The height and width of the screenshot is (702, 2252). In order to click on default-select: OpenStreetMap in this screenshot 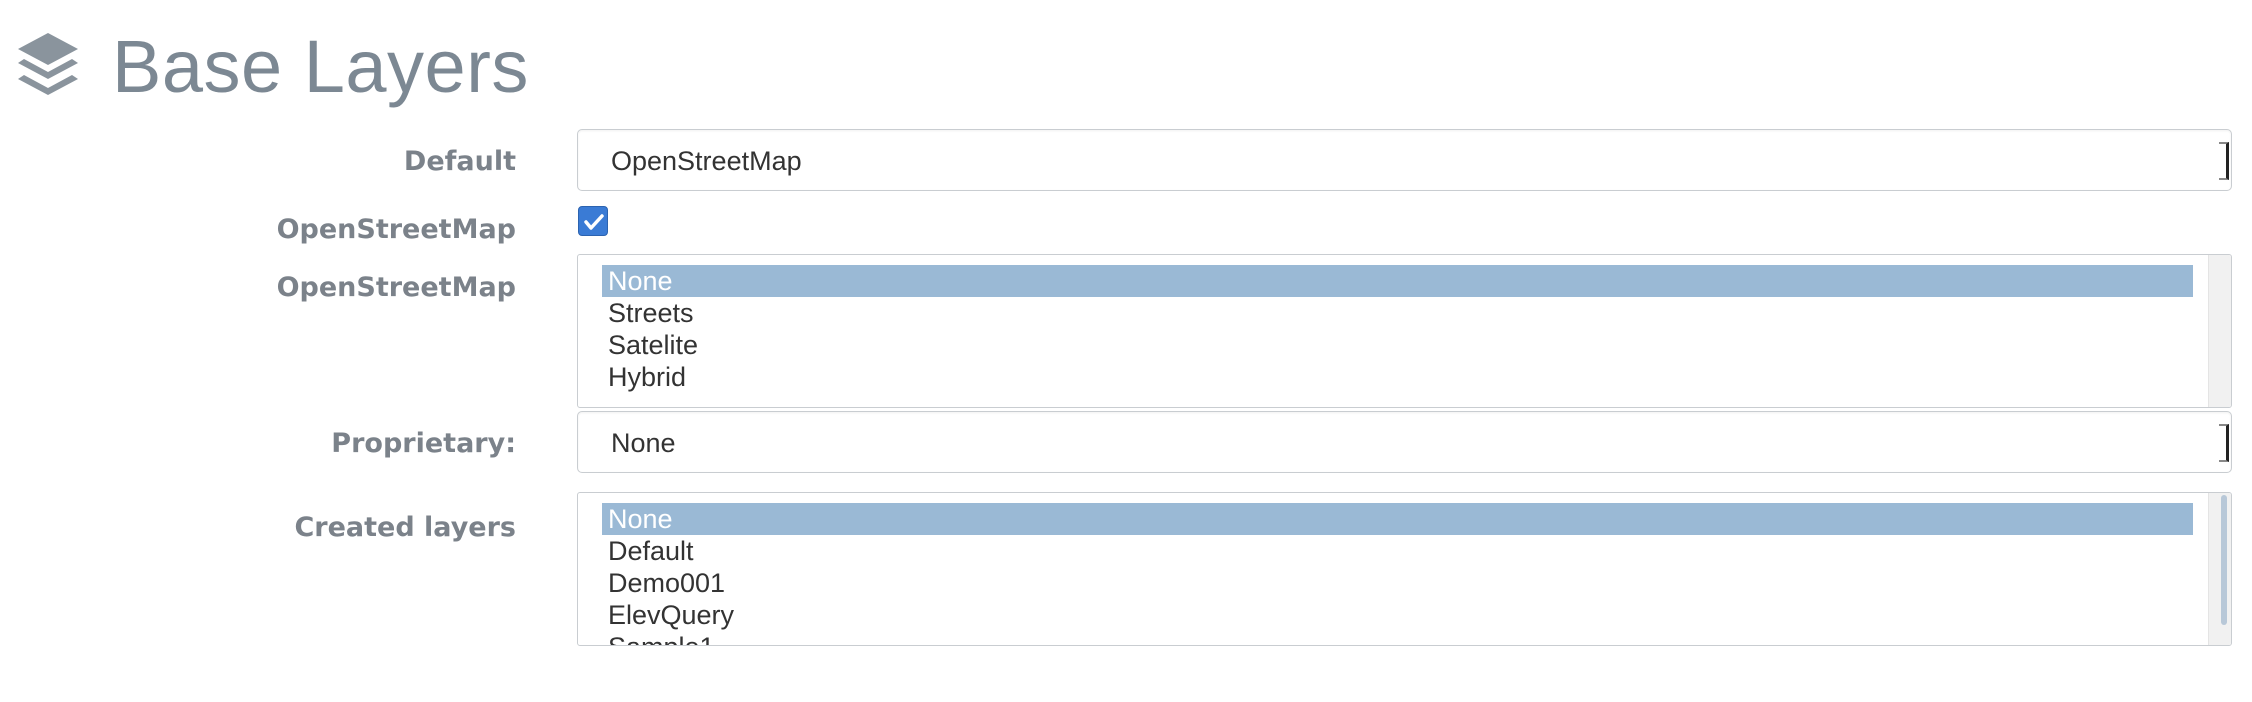, I will do `click(1404, 160)`.